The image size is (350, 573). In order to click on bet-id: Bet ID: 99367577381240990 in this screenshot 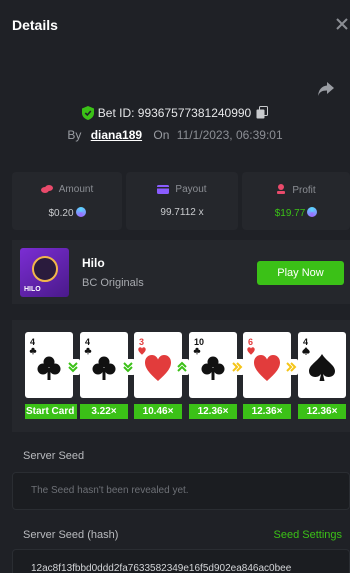, I will do `click(174, 113)`.